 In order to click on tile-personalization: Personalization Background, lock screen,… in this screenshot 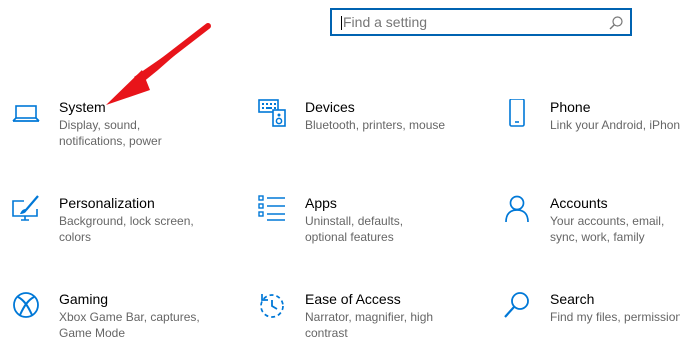, I will do `click(107, 230)`.